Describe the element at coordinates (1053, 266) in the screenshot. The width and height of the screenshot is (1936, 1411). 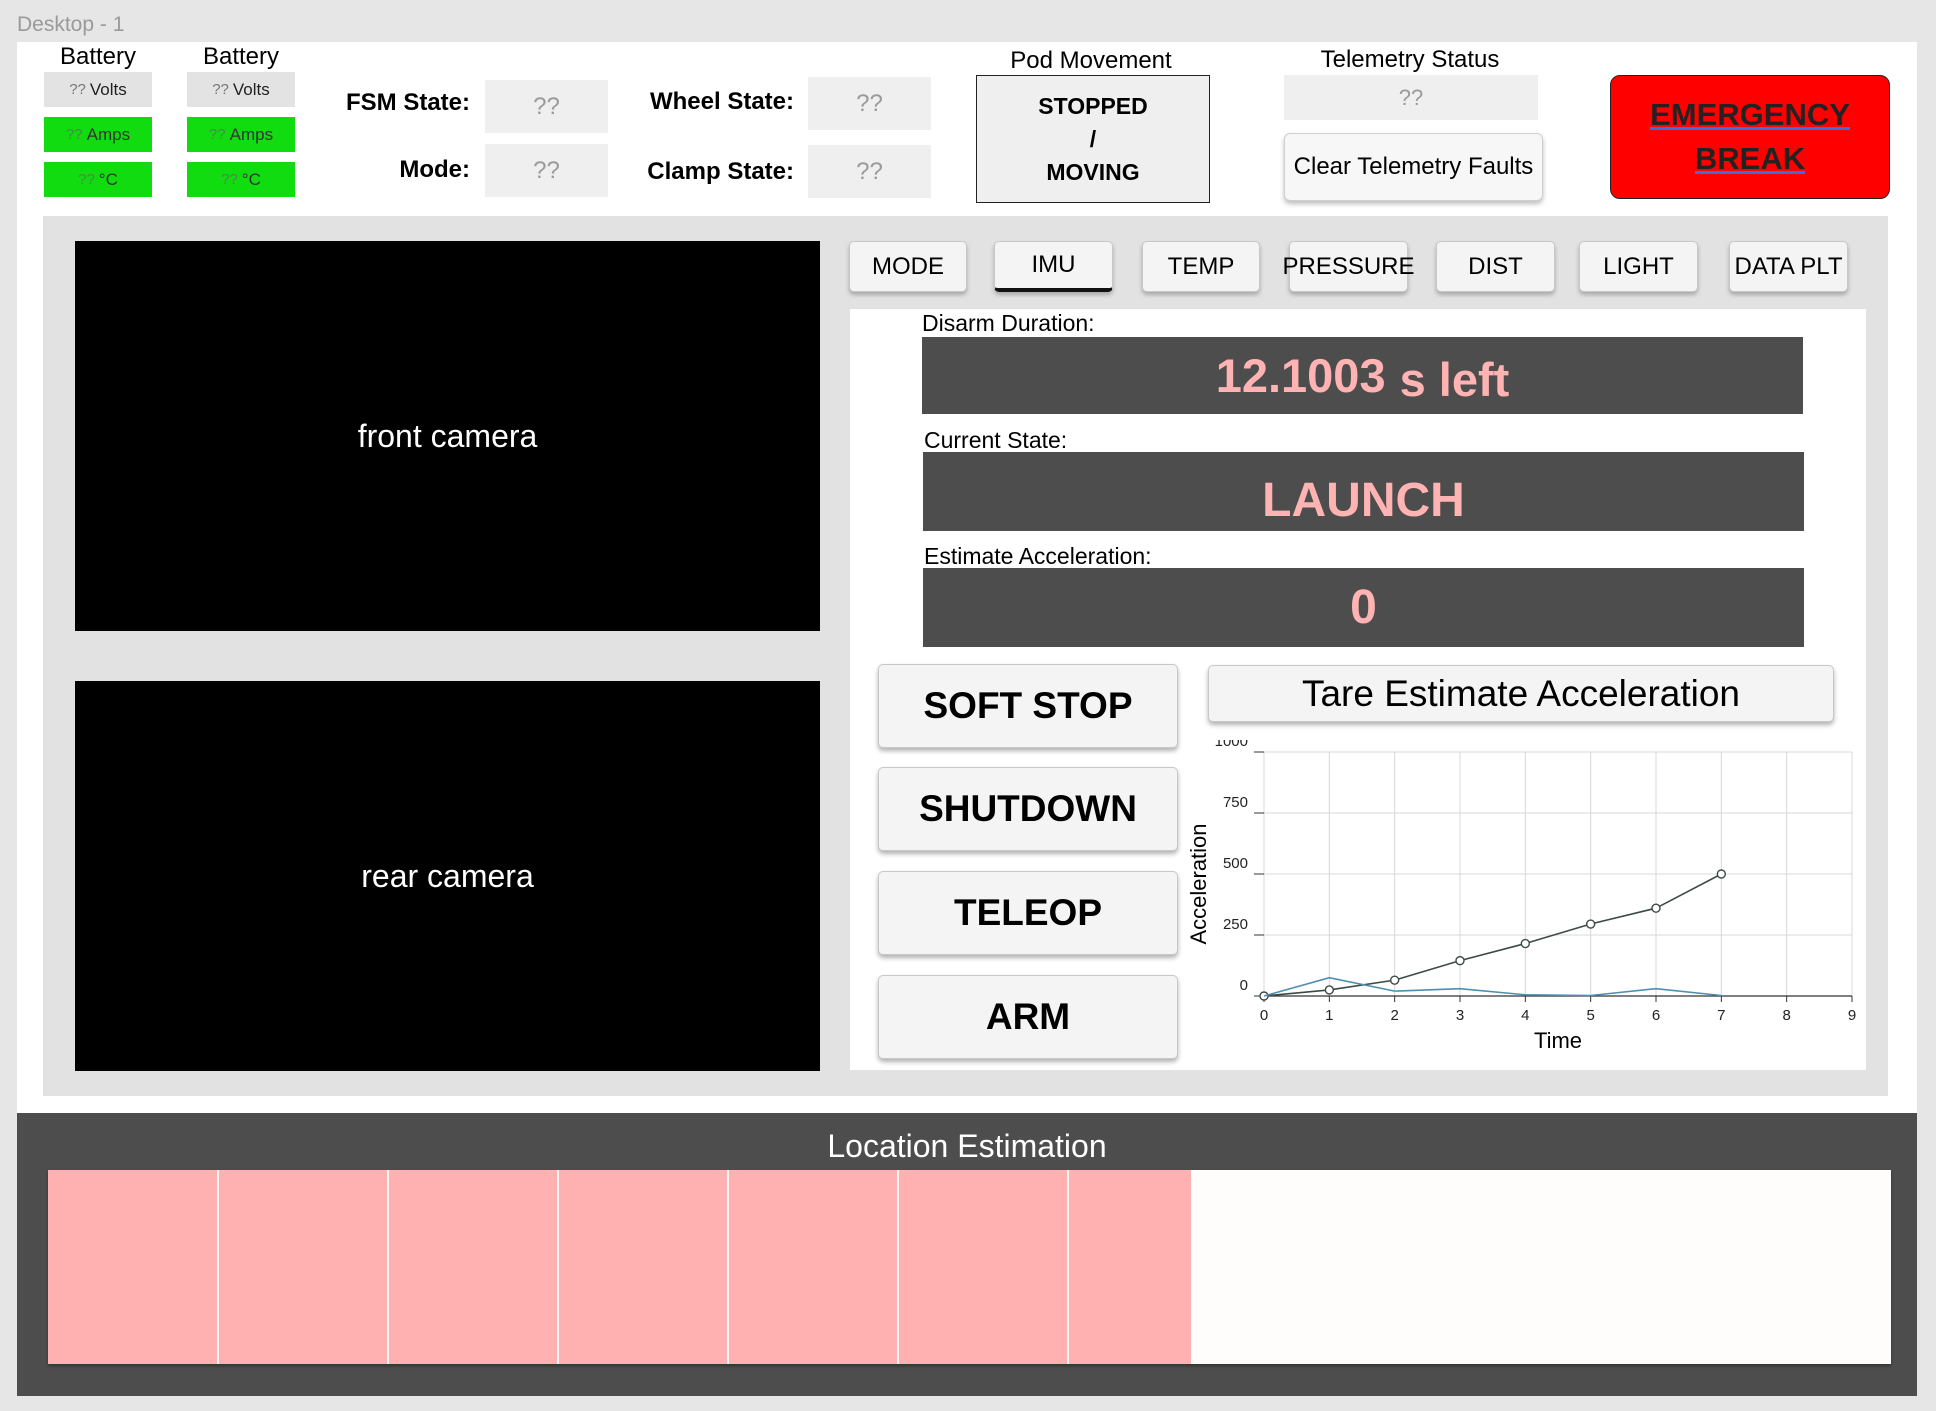
I see `tab-imu: IMU` at that location.